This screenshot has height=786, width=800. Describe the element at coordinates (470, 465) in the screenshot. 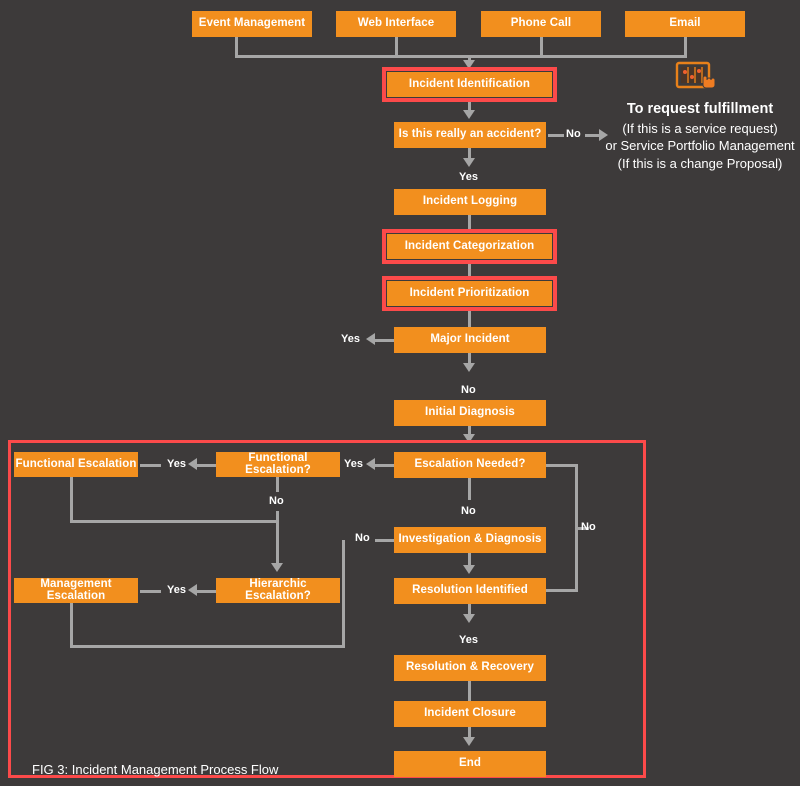

I see `node-escalation-needed: Escalation Needed?` at that location.